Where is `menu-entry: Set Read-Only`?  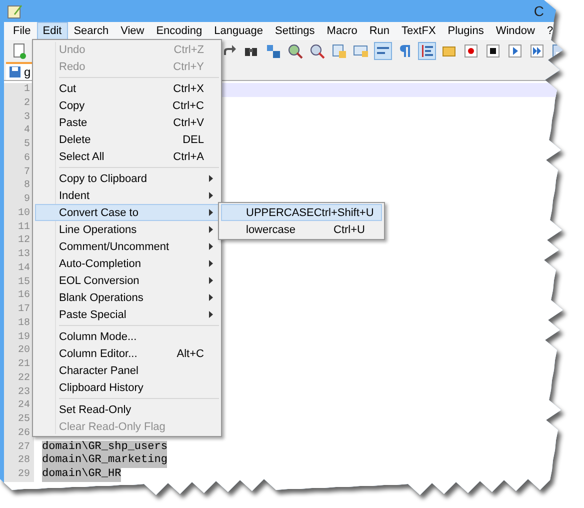 menu-entry: Set Read-Only is located at coordinates (127, 409).